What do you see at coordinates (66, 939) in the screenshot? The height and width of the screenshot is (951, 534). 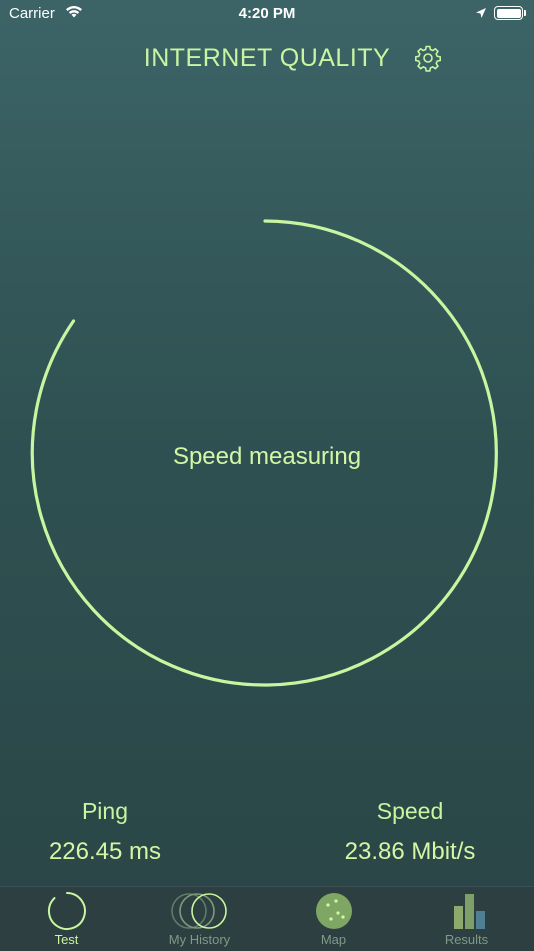 I see `tab-test-label: Test` at bounding box center [66, 939].